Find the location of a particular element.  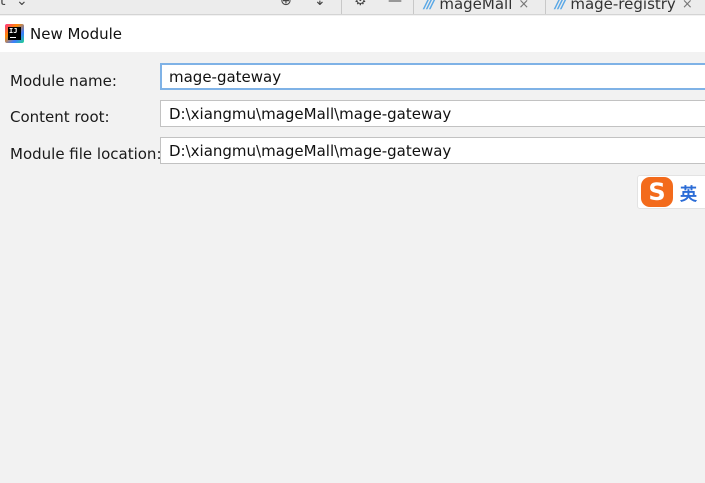

module-name-label: Module name: is located at coordinates (63, 81).